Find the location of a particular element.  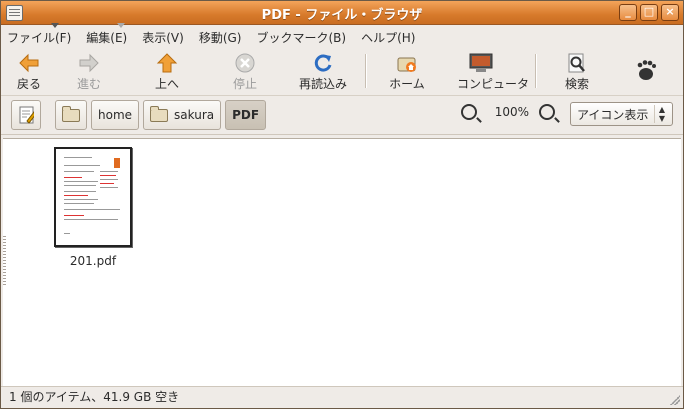

path-crumb-sakura: sakura is located at coordinates (182, 115).